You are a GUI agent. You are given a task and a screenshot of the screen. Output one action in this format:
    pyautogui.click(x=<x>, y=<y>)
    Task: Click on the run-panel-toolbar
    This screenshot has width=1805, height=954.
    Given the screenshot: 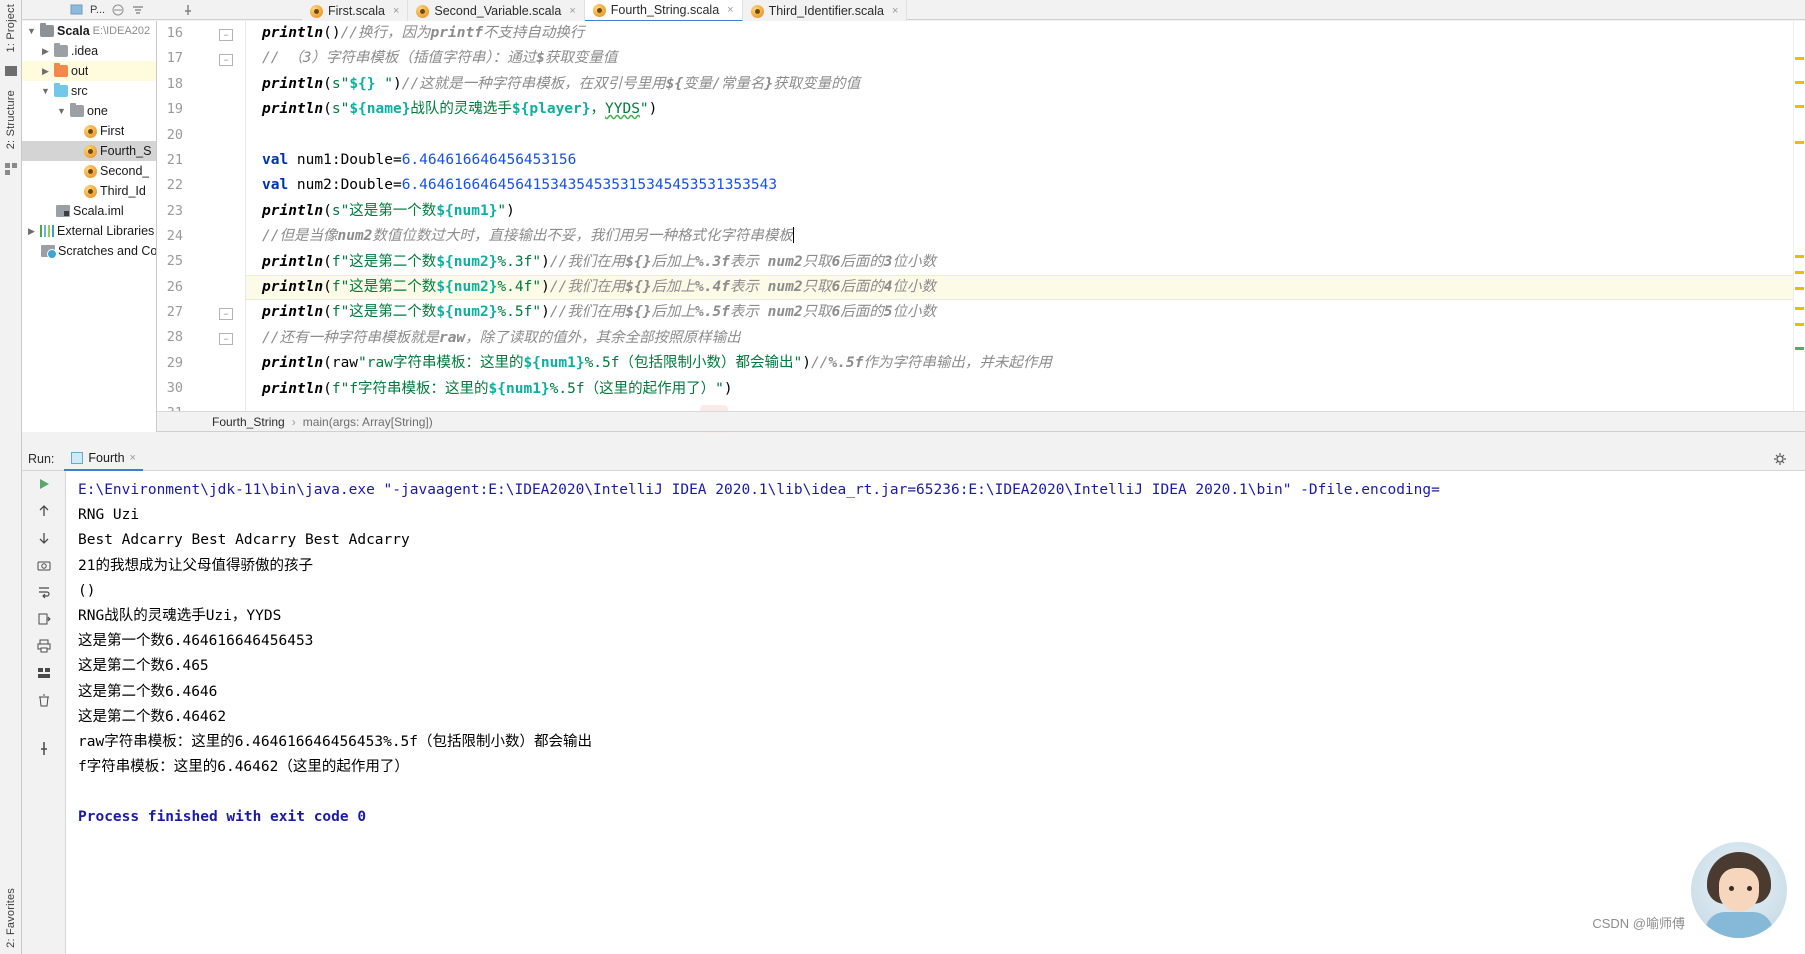 What is the action you would take?
    pyautogui.click(x=44, y=712)
    